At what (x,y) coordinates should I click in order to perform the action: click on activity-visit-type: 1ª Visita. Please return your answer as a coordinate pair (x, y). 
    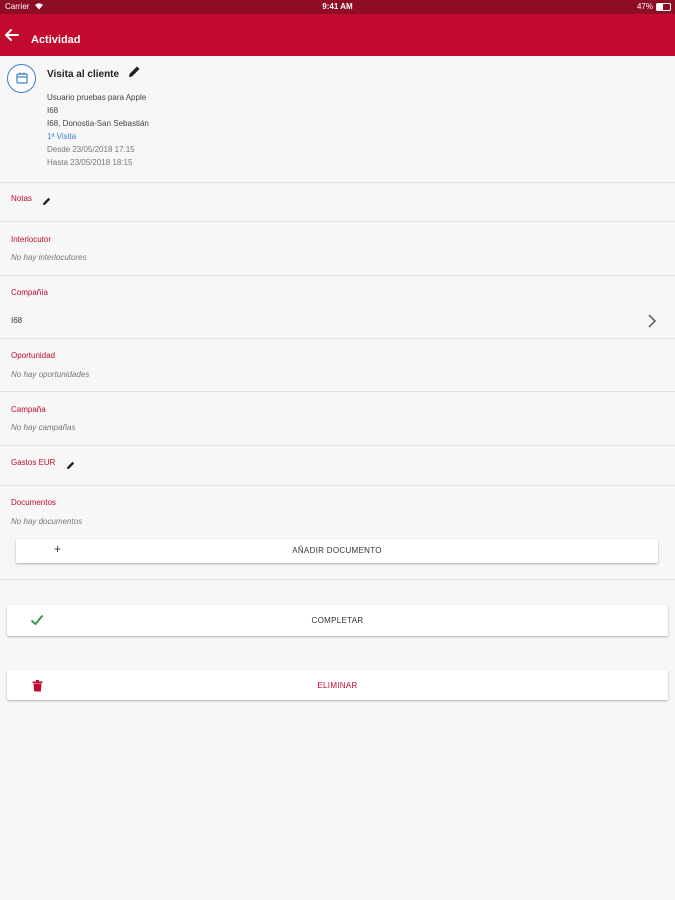
    Looking at the image, I should click on (61, 136).